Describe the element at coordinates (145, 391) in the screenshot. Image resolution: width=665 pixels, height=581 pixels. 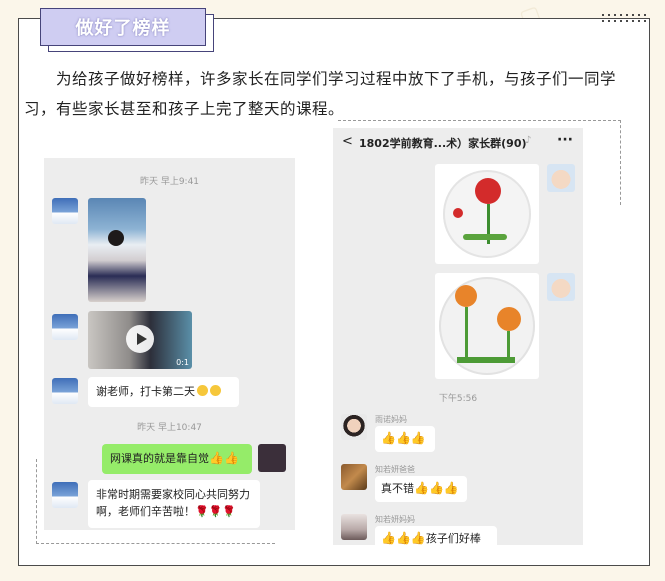
I see `message-text: 谢老师，打卡第二天` at that location.